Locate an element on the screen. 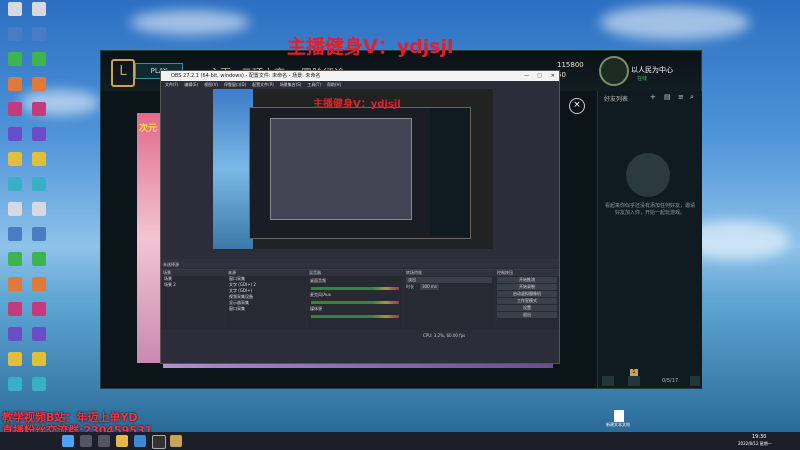 Image resolution: width=800 pixels, height=450 pixels. start-icon is located at coordinates (68, 441).